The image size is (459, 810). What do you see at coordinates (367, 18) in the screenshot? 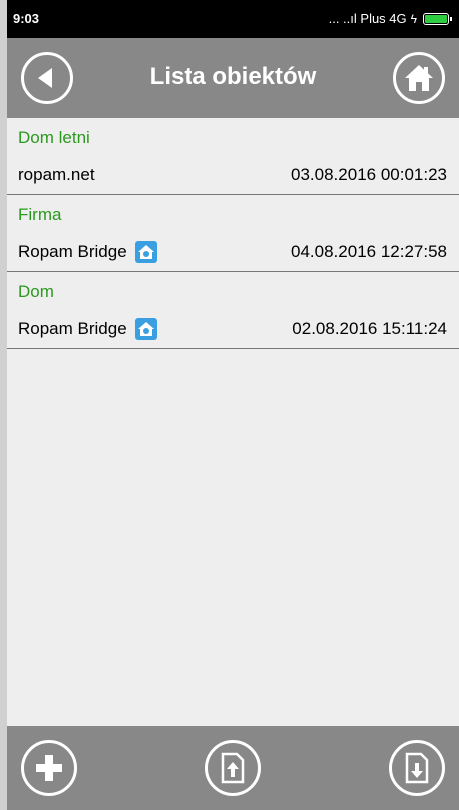
I see `carrier-label: ... ..ıl Plus 4G` at bounding box center [367, 18].